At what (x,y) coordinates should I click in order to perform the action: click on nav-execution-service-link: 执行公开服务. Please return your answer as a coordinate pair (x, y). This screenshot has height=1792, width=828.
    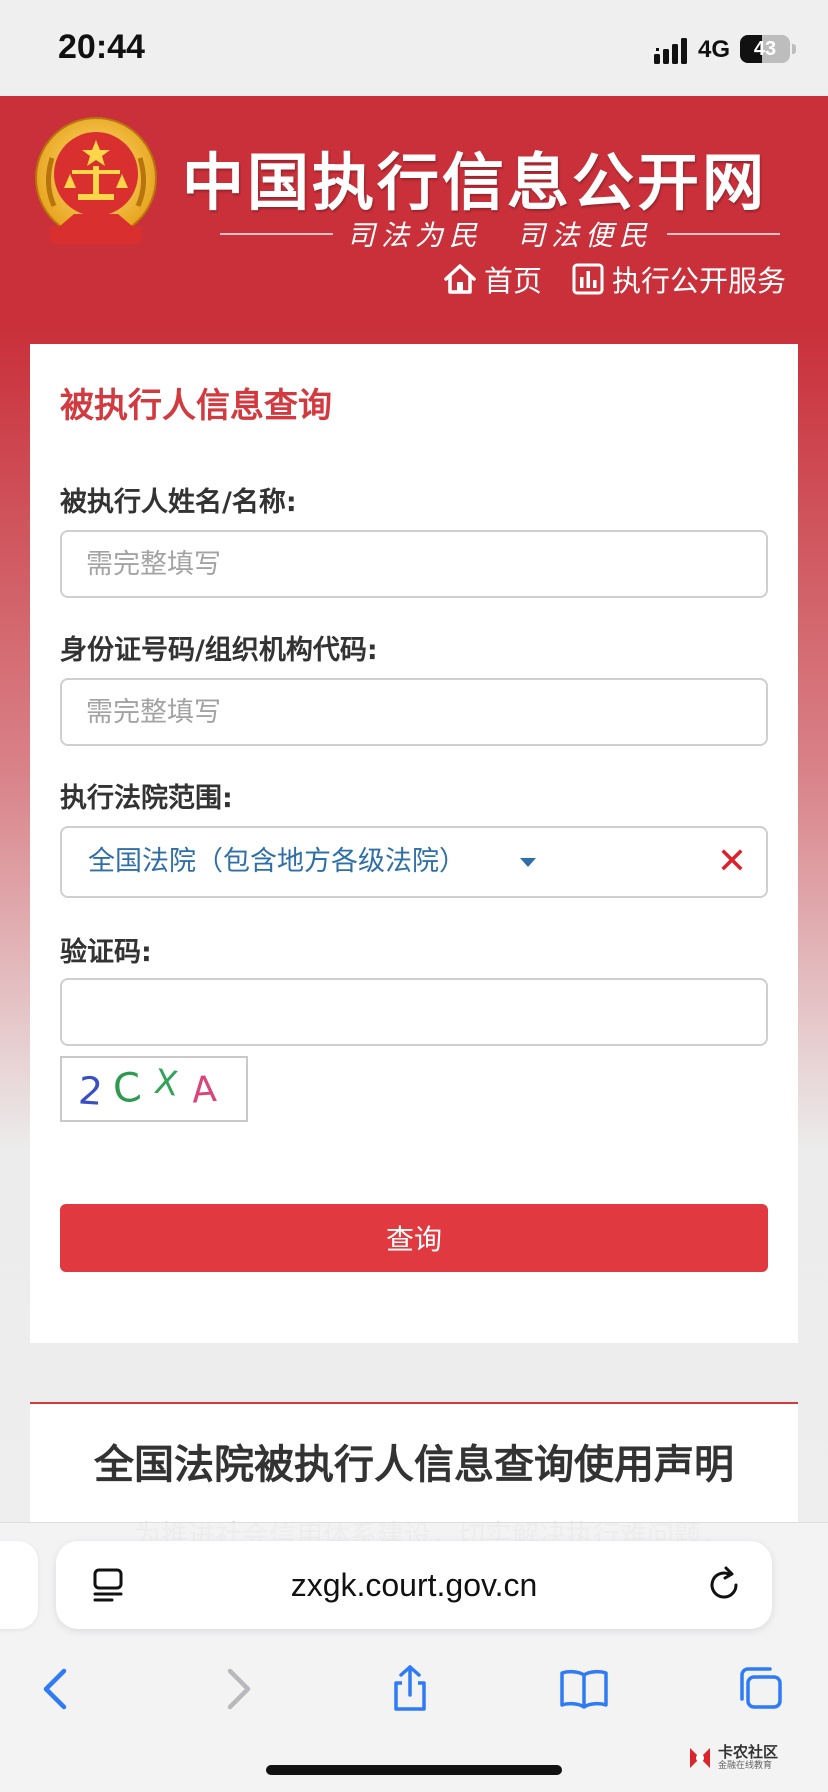
    Looking at the image, I should click on (678, 279).